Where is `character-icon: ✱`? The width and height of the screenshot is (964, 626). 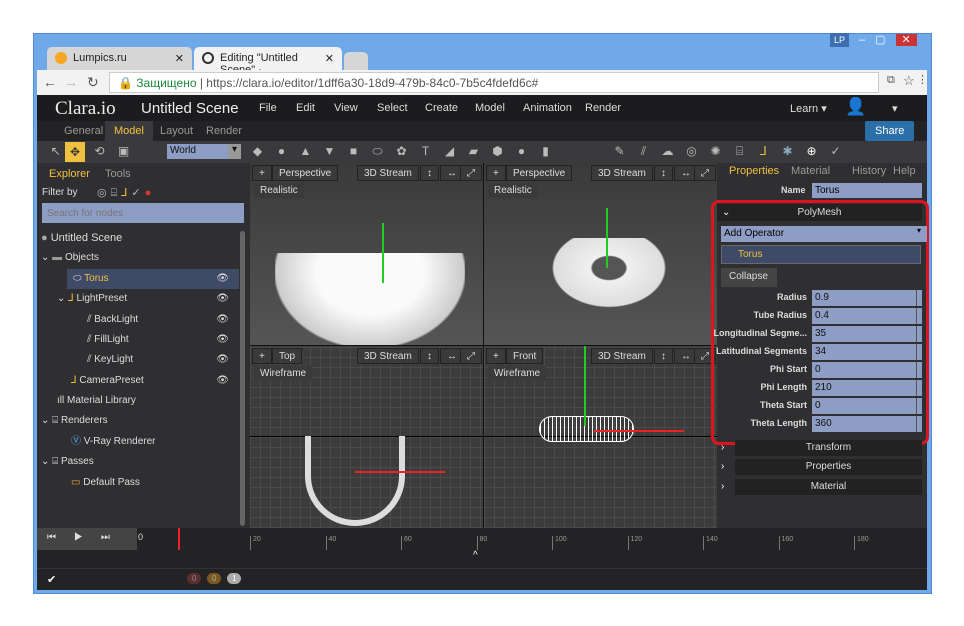 character-icon: ✱ is located at coordinates (787, 151).